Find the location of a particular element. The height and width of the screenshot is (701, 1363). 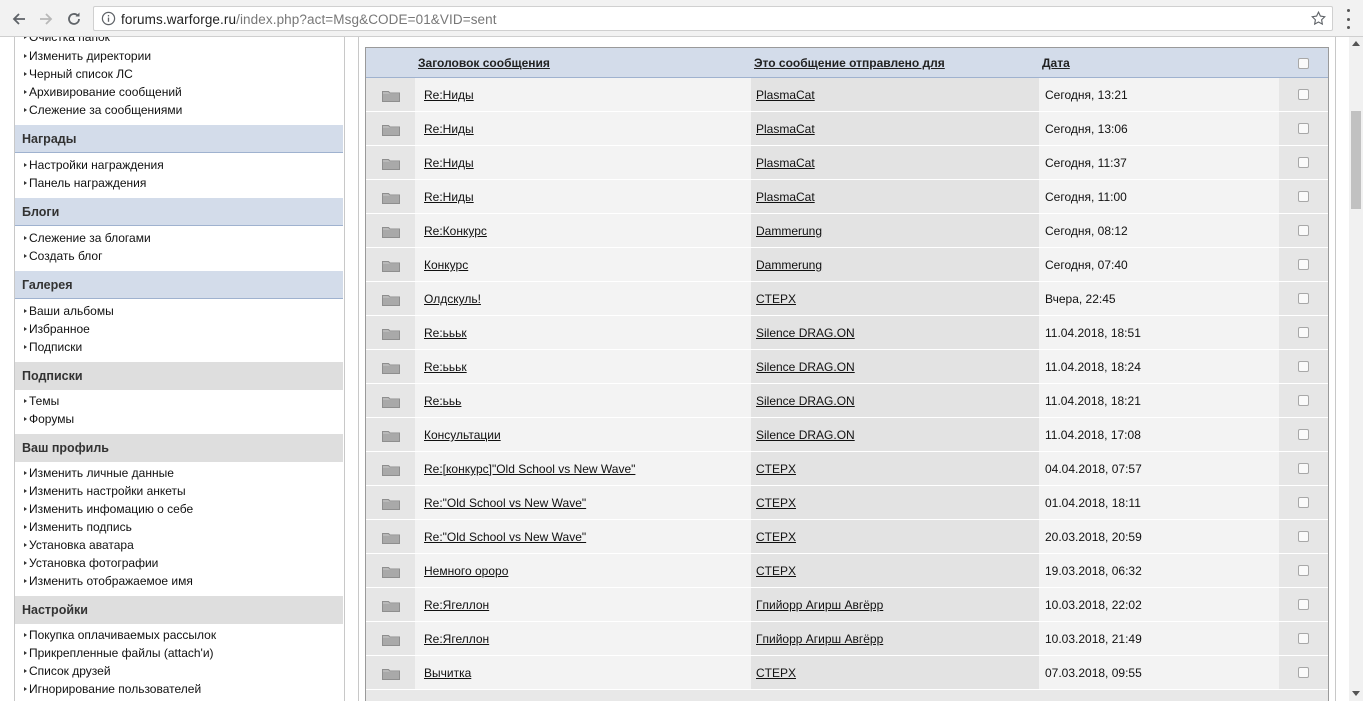

sidebar-item-albums: Ваши альбомы is located at coordinates (69, 311).